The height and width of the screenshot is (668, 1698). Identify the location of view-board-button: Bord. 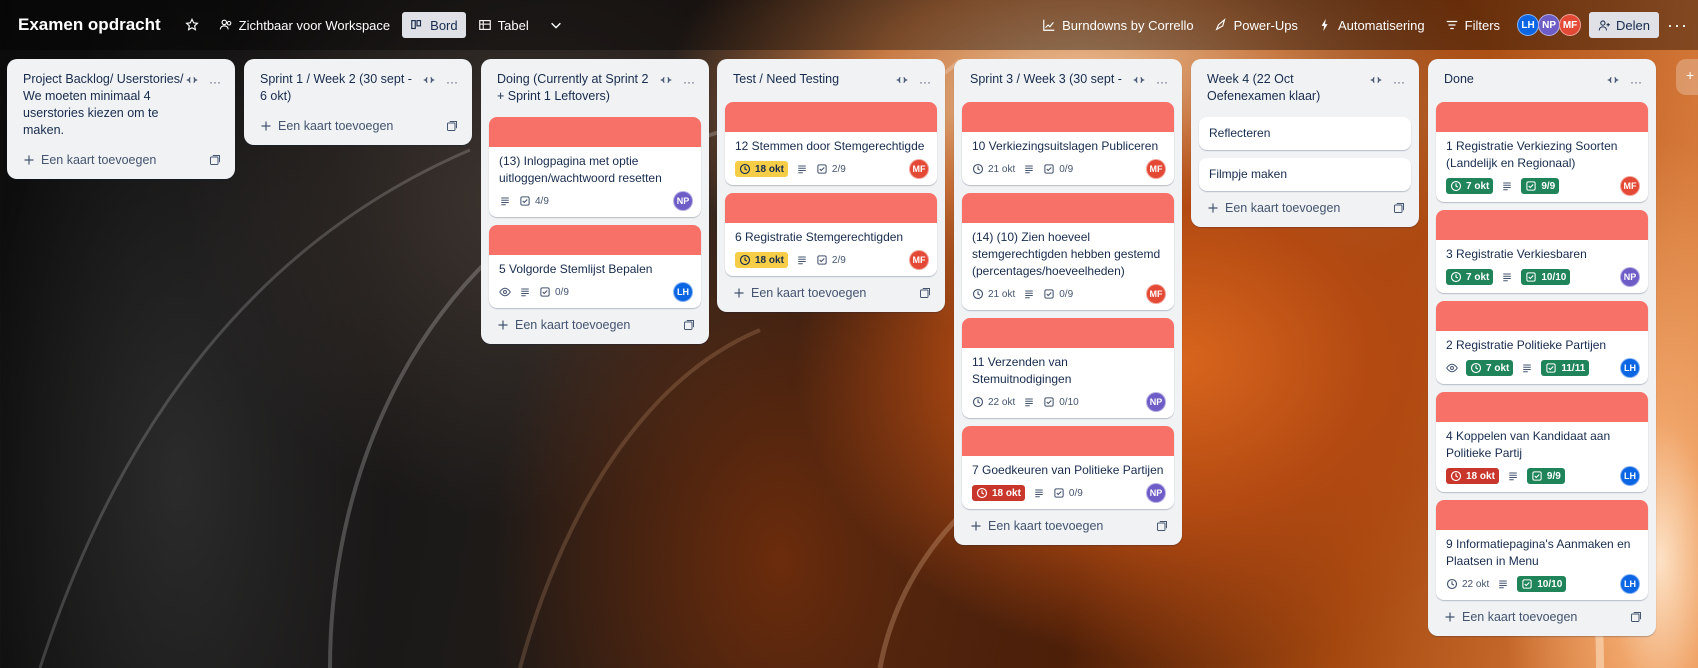
(434, 25).